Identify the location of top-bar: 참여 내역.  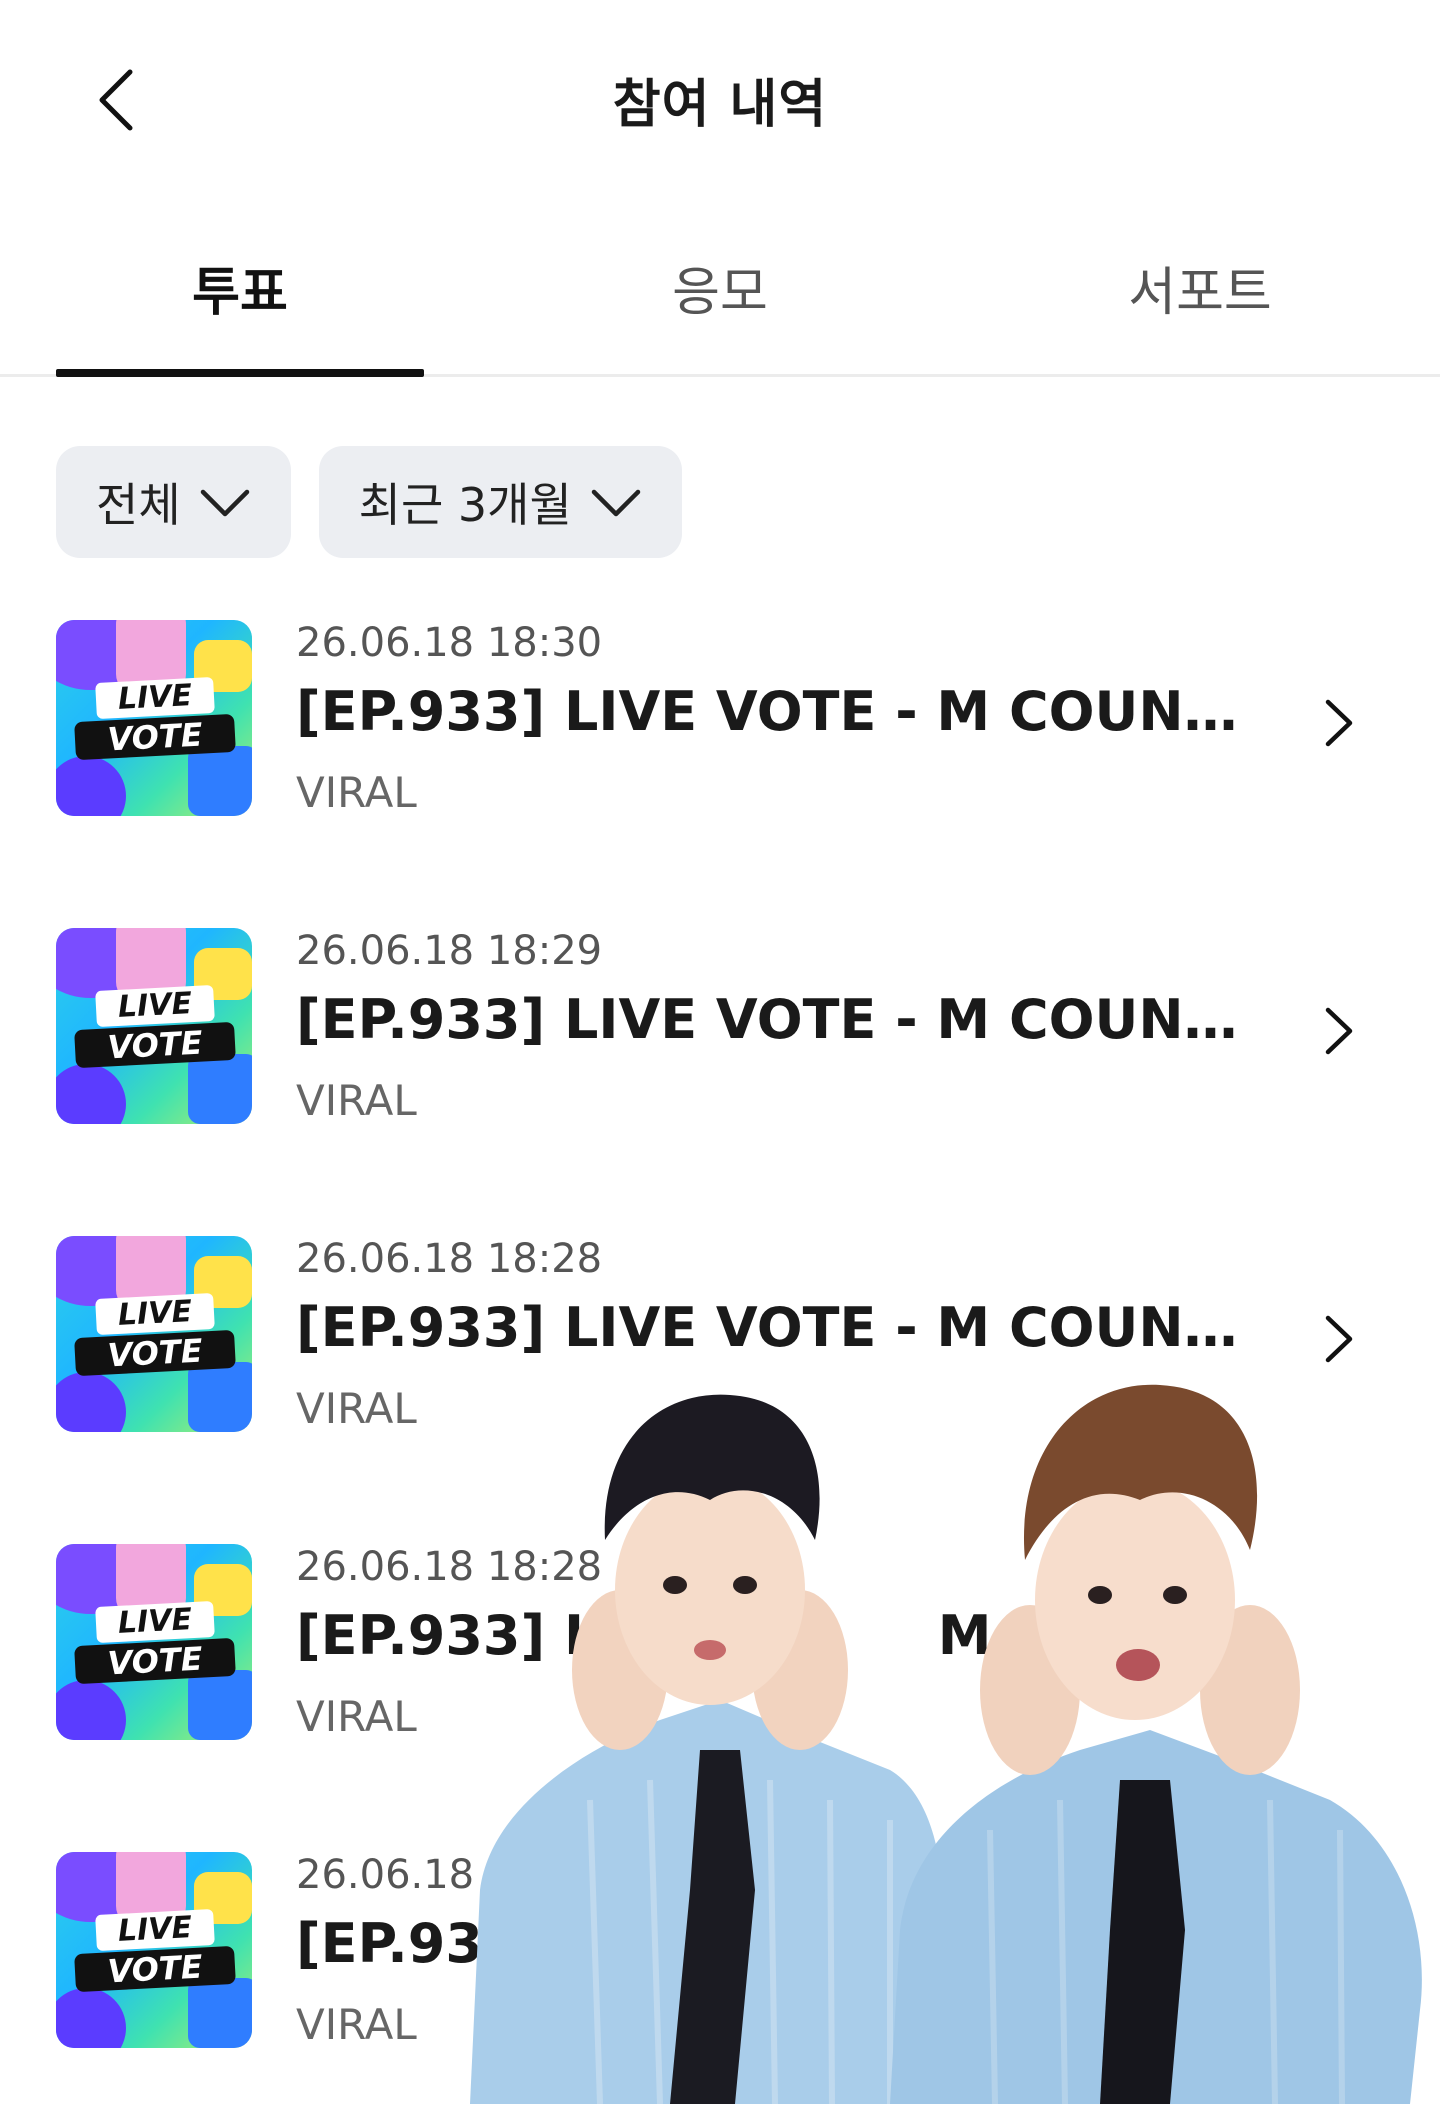
(720, 100).